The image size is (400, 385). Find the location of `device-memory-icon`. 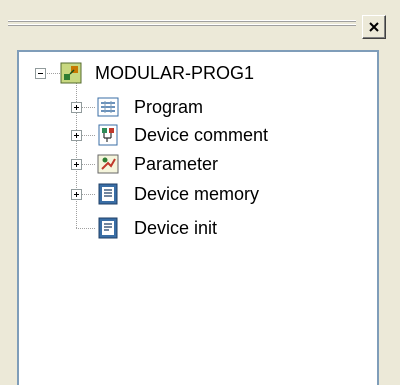

device-memory-icon is located at coordinates (108, 194).